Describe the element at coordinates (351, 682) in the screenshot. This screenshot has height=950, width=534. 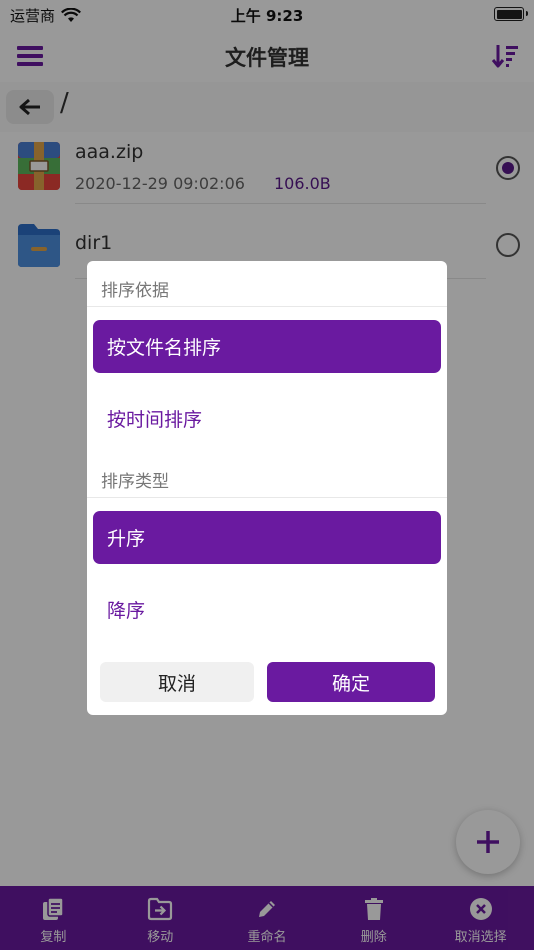
I see `confirm-button: 确定` at that location.